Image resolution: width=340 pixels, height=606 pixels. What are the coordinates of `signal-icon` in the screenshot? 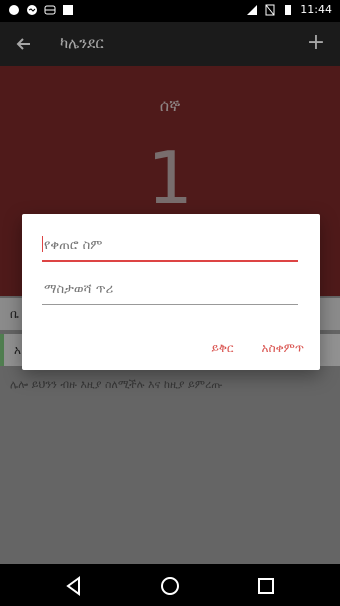 It's located at (252, 10).